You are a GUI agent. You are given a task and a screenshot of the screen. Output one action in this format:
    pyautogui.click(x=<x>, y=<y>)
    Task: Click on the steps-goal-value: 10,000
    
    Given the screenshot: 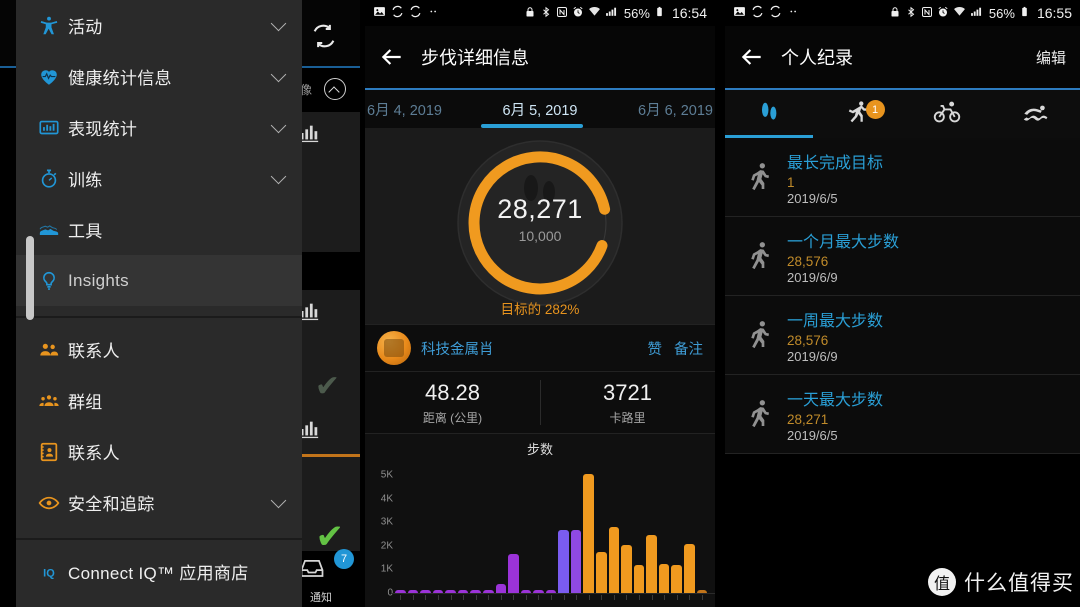 What is the action you would take?
    pyautogui.click(x=540, y=236)
    